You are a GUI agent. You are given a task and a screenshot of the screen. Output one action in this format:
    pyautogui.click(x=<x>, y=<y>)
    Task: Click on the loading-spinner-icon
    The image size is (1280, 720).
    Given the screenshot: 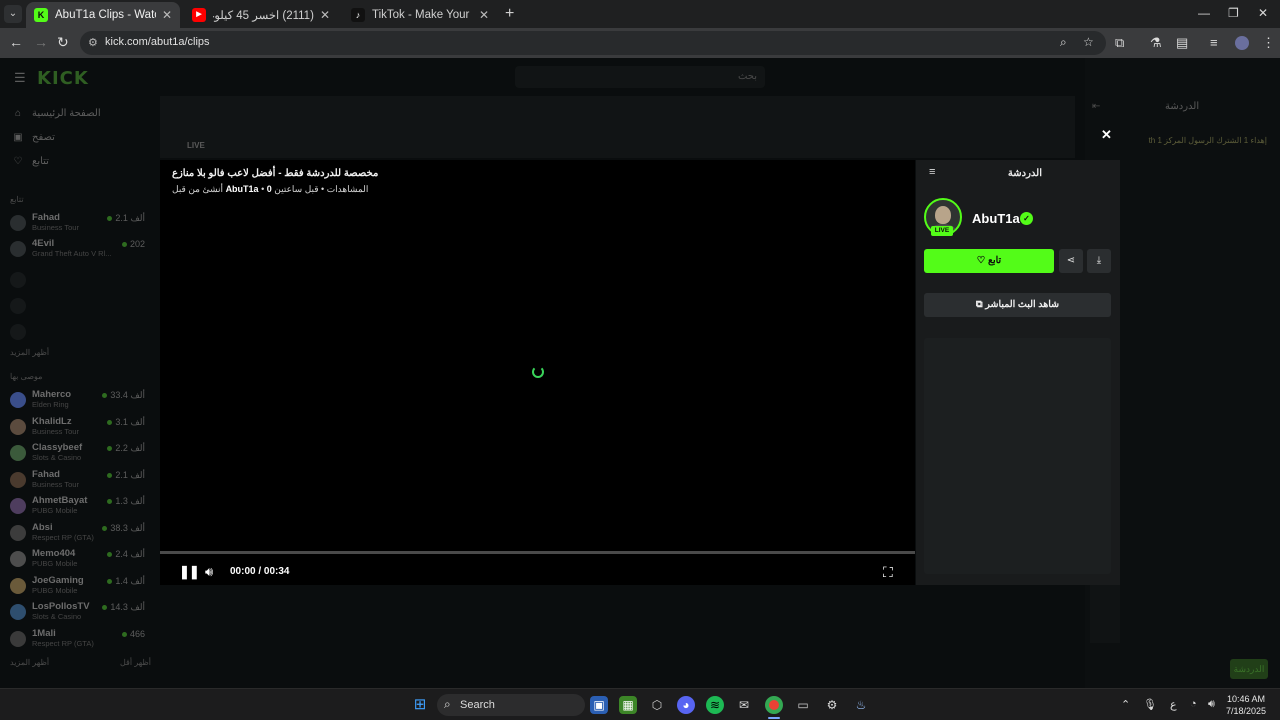 What is the action you would take?
    pyautogui.click(x=538, y=372)
    